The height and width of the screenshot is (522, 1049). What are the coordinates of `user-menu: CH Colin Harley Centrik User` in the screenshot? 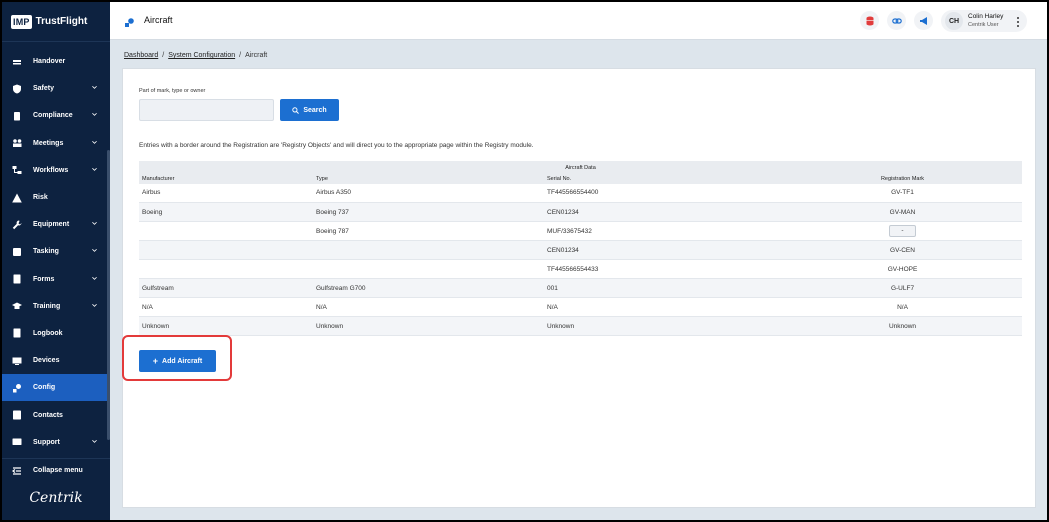 It's located at (984, 21).